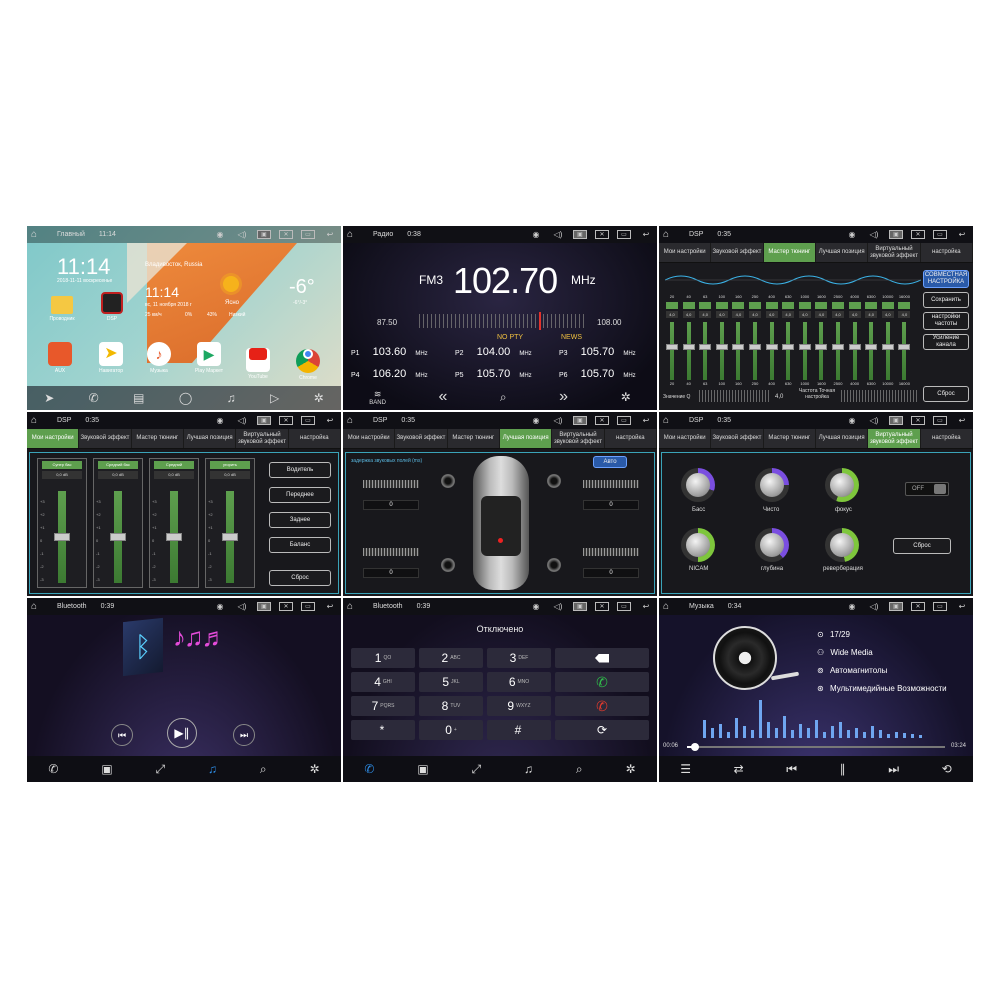 The image size is (1000, 1000). What do you see at coordinates (502, 354) in the screenshot?
I see `preset-p2: P2 104.00 MHz` at bounding box center [502, 354].